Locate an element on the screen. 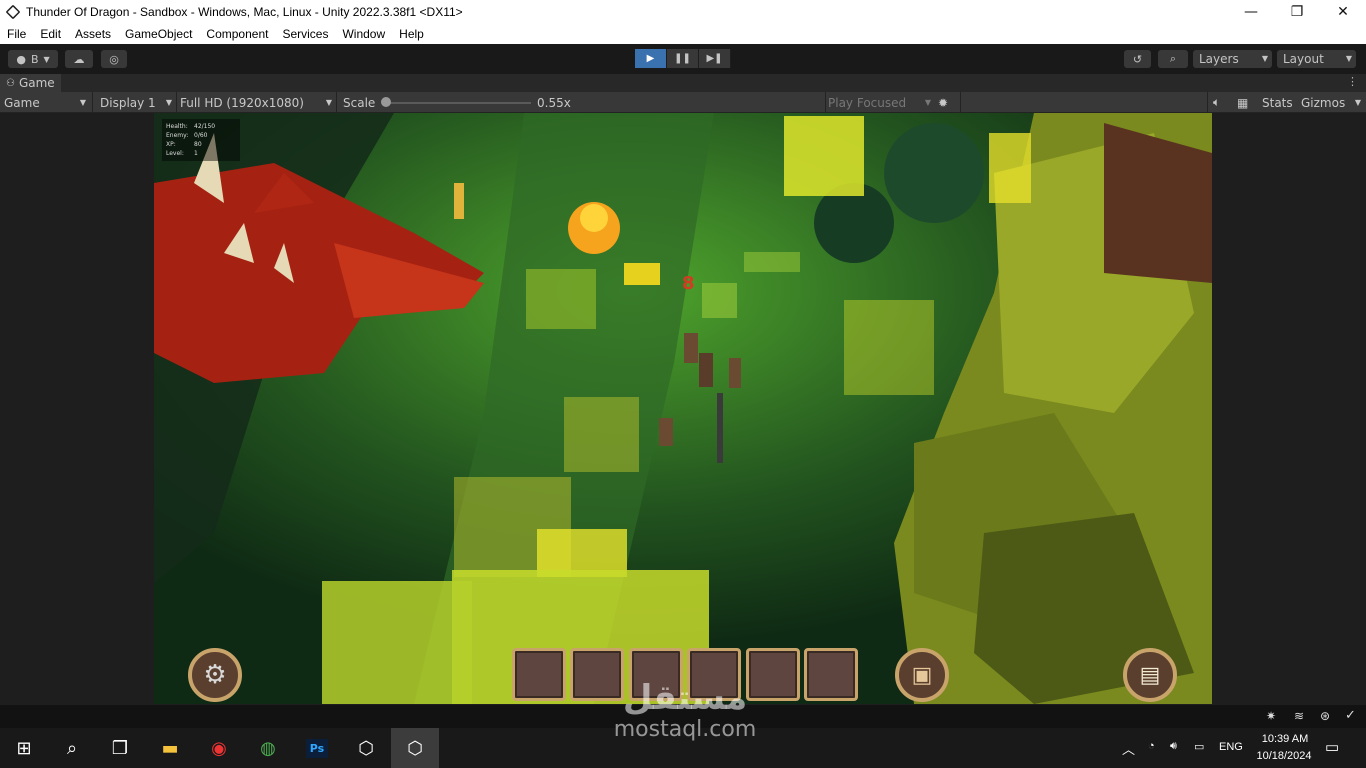 The height and width of the screenshot is (768, 1366). watermark: مستقل mostaql.com is located at coordinates (685, 710).